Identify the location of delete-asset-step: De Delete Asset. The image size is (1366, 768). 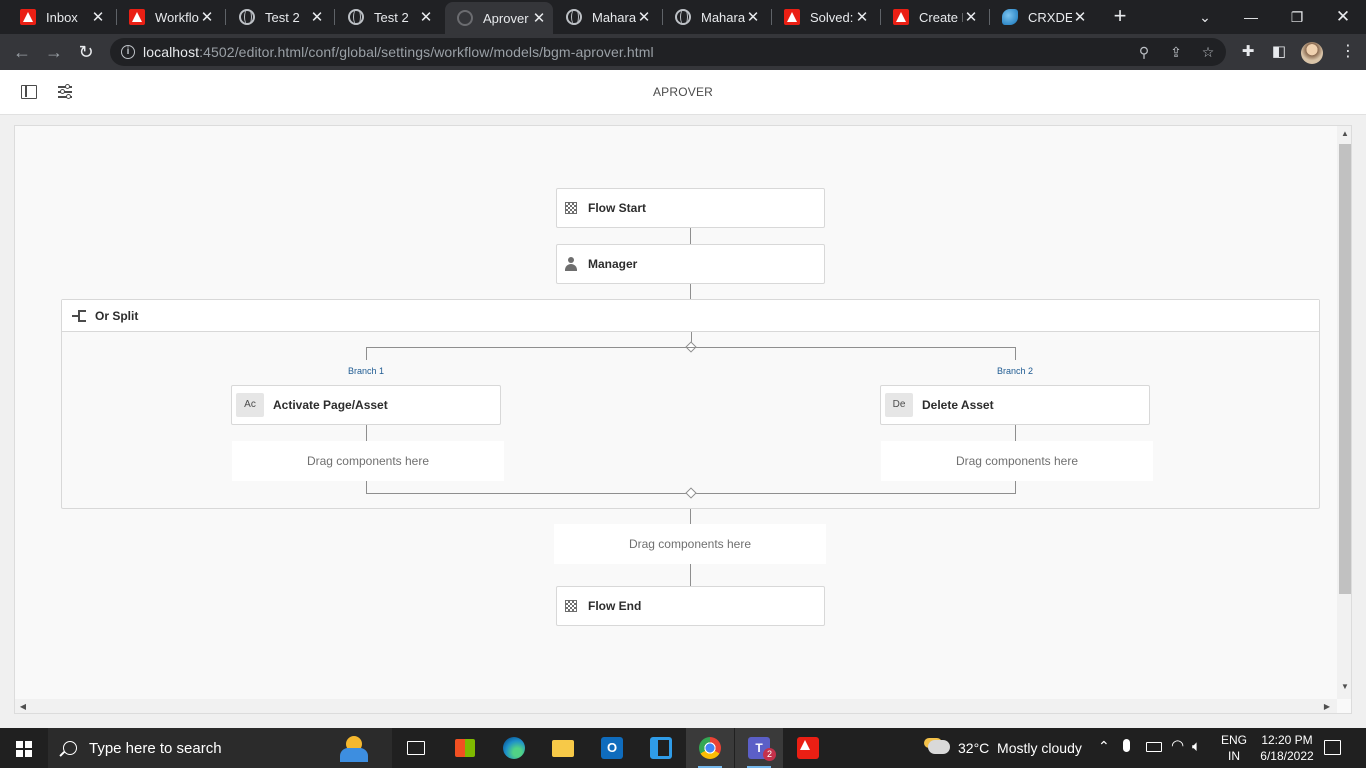
(1015, 405).